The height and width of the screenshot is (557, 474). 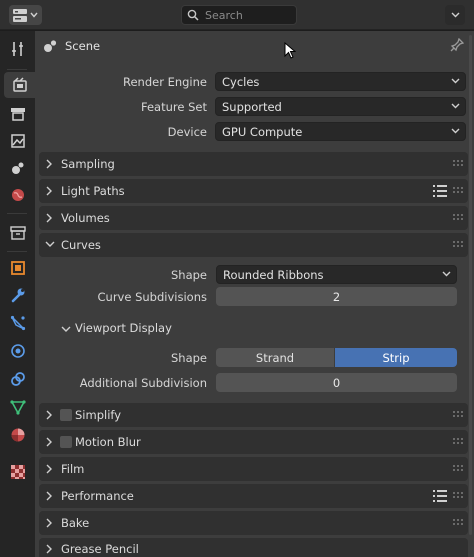 I want to click on output-tab, so click(x=18, y=114).